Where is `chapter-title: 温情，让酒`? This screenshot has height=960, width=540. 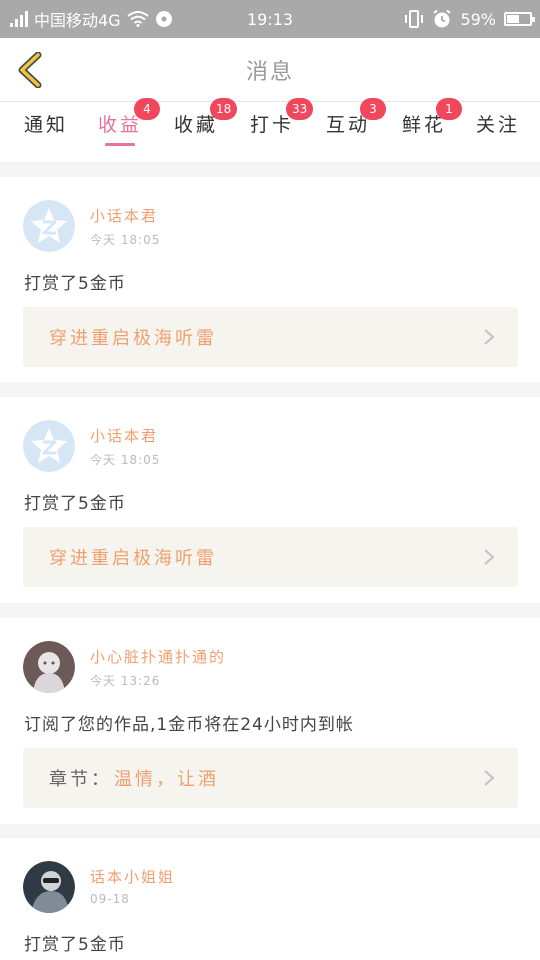 chapter-title: 温情，让酒 is located at coordinates (166, 779).